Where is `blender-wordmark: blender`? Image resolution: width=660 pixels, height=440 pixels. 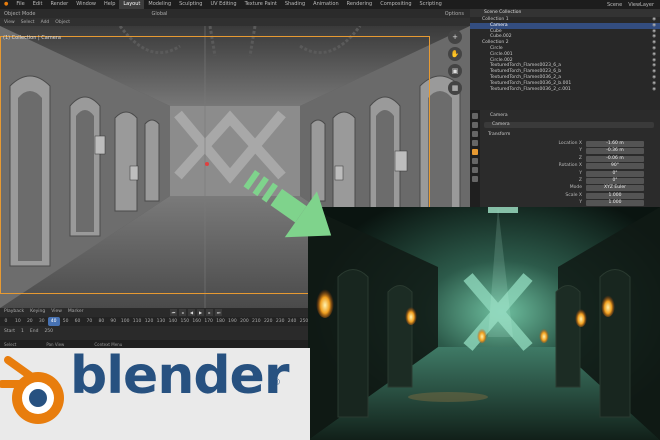 blender-wordmark: blender is located at coordinates (179, 376).